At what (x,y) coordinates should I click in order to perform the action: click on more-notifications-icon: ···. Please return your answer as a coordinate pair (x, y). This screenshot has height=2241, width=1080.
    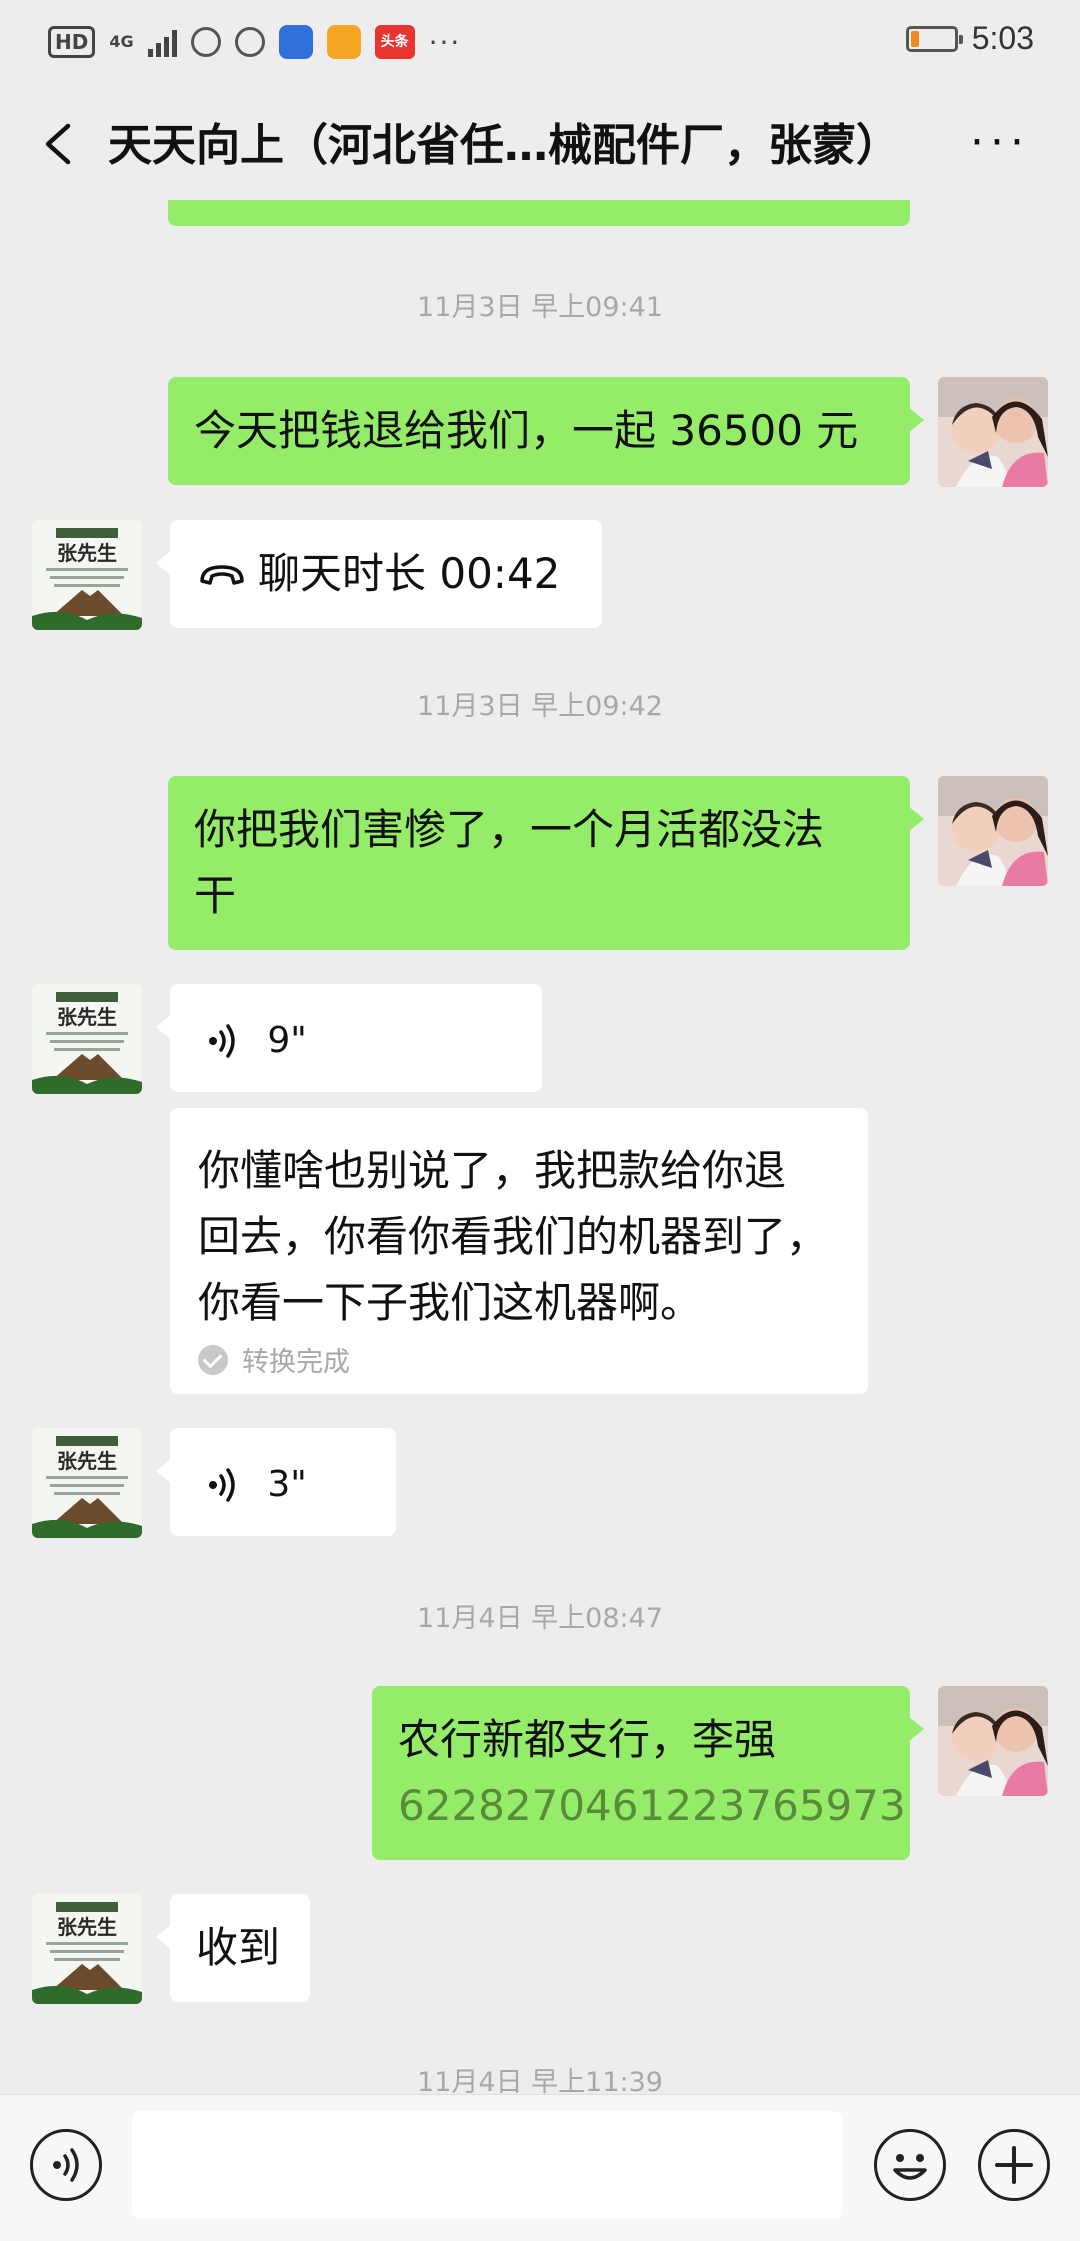
    Looking at the image, I should click on (445, 42).